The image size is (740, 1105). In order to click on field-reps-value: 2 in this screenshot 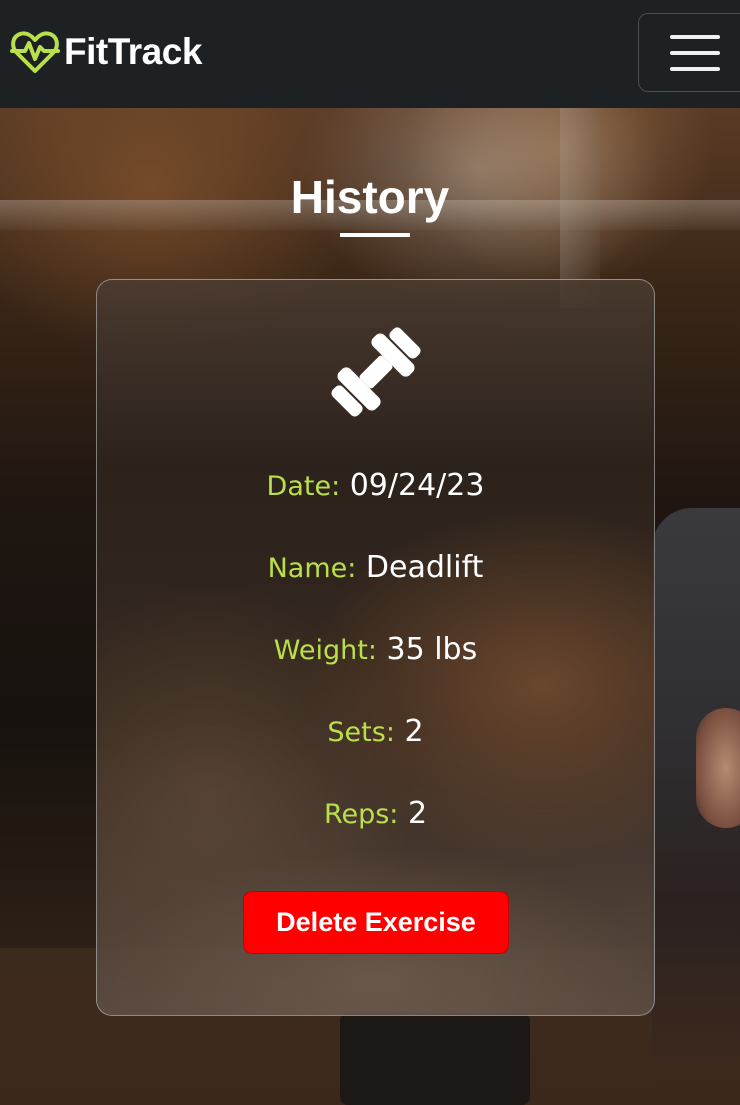, I will do `click(417, 813)`.